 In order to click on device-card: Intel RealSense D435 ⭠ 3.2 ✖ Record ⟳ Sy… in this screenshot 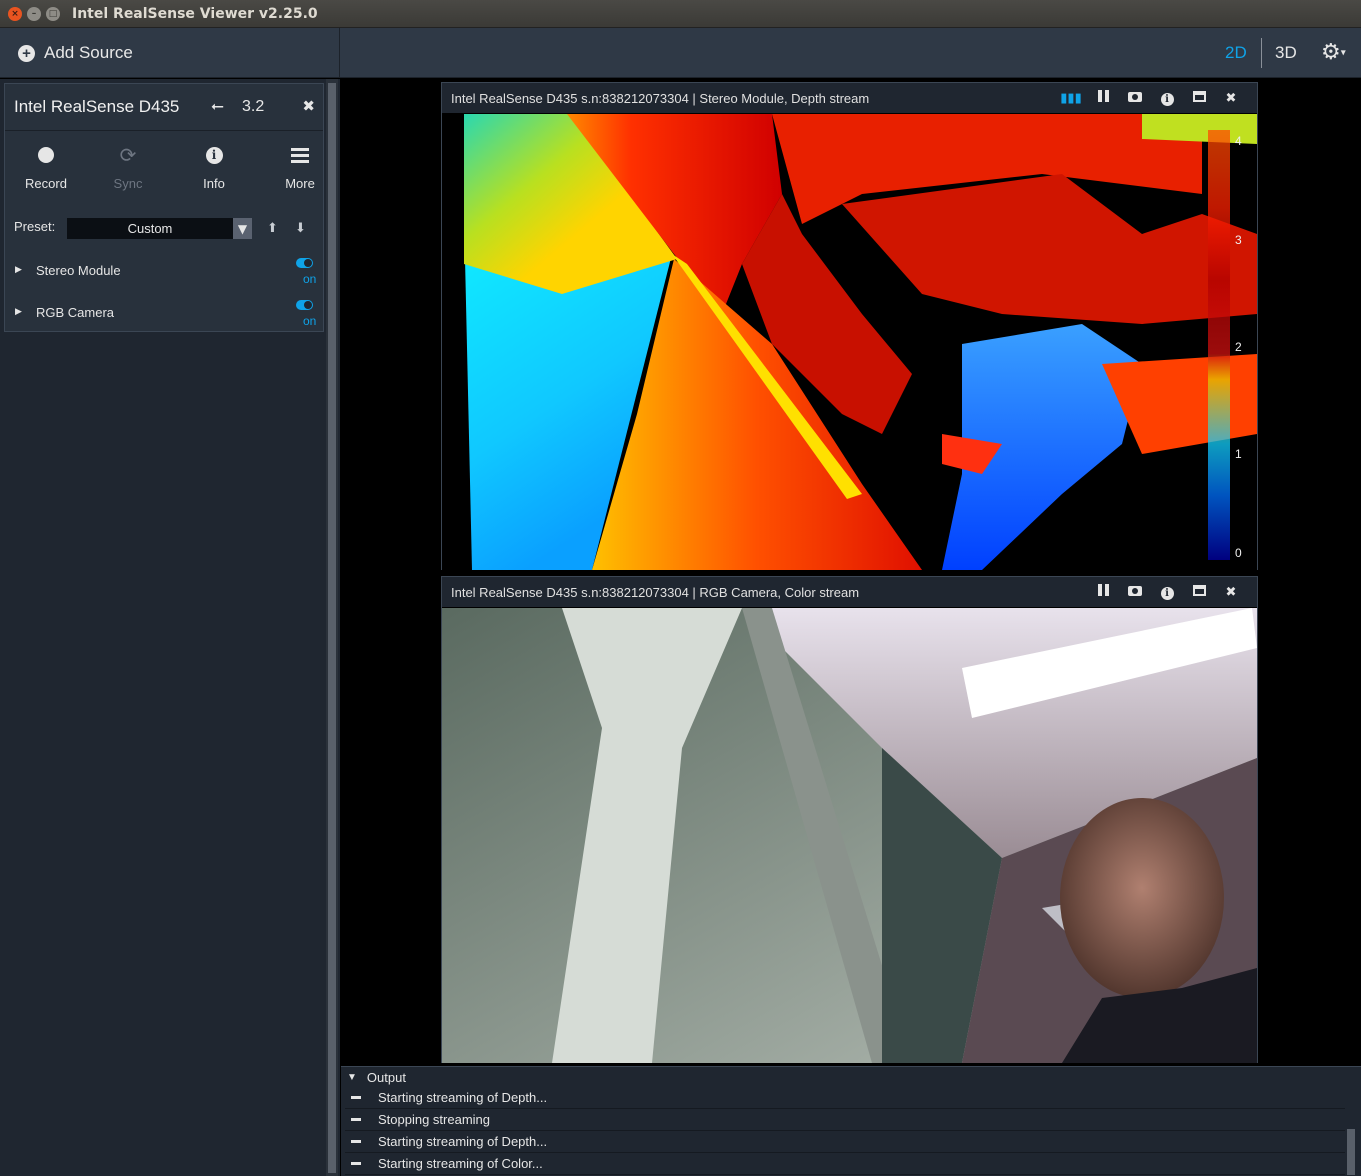, I will do `click(164, 207)`.